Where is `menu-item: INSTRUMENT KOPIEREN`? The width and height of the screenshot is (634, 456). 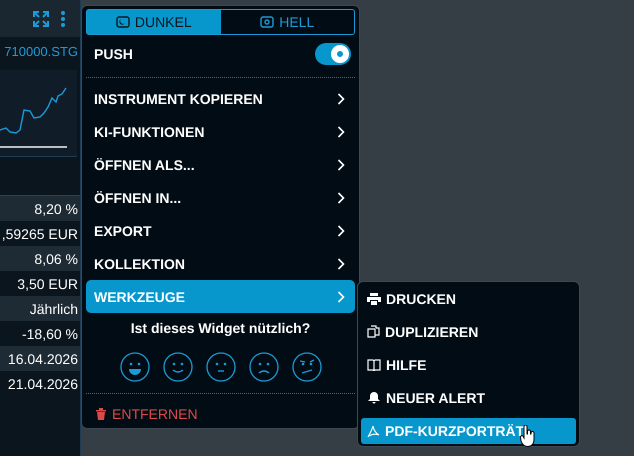
menu-item: INSTRUMENT KOPIEREN is located at coordinates (220, 98).